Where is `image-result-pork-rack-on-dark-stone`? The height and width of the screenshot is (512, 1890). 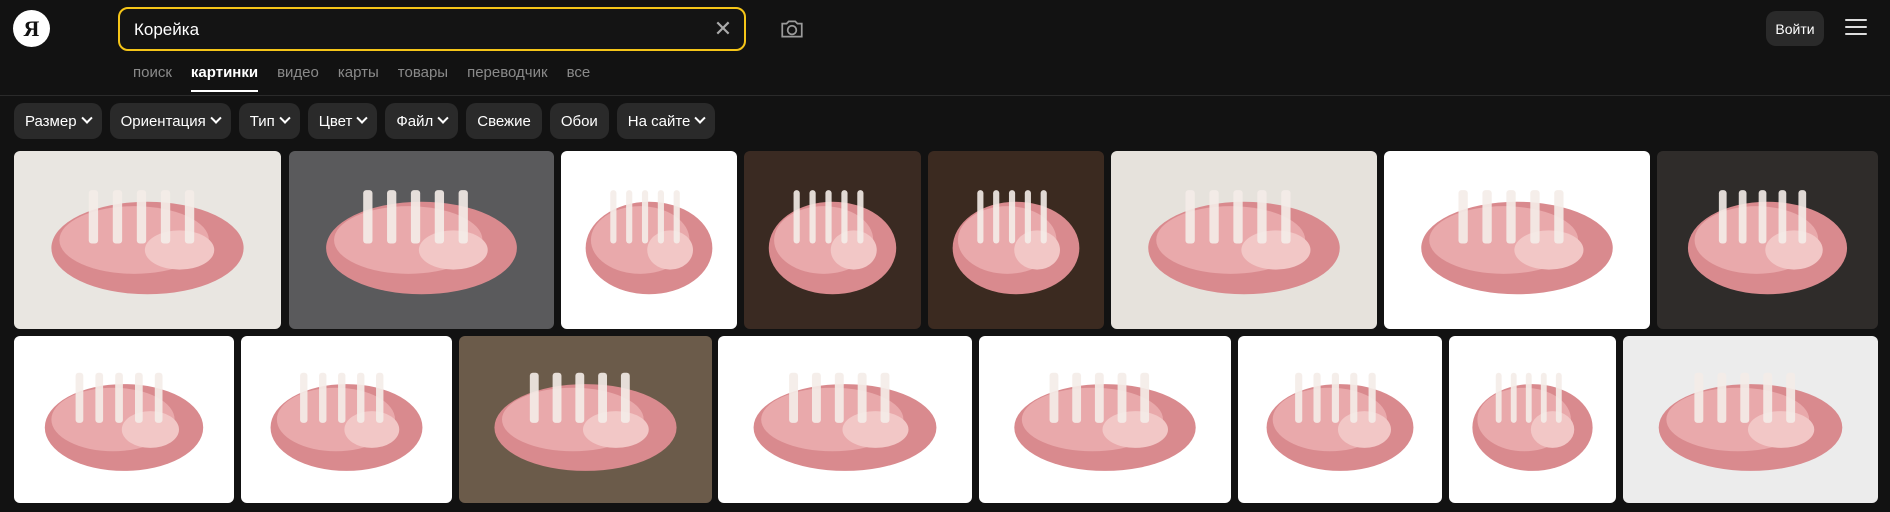
image-result-pork-rack-on-dark-stone is located at coordinates (421, 240).